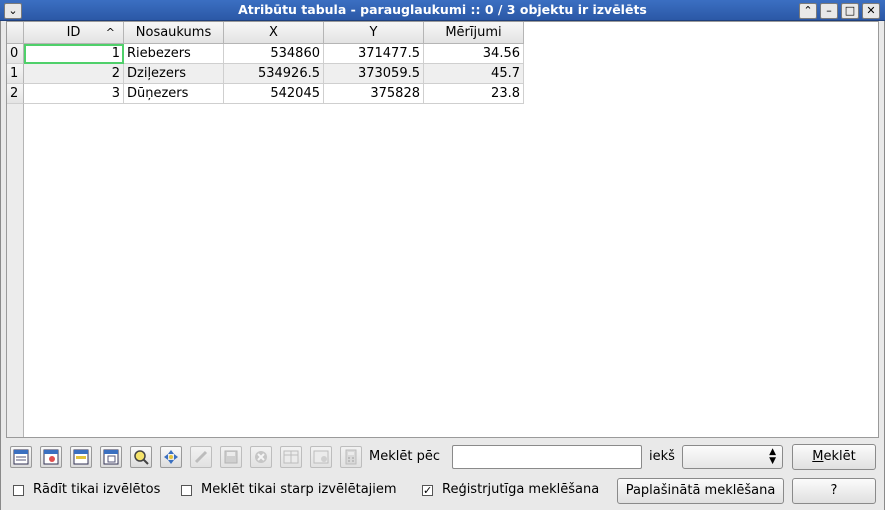 Image resolution: width=885 pixels, height=510 pixels. Describe the element at coordinates (186, 490) in the screenshot. I see `search-selected-only-checkbox` at that location.